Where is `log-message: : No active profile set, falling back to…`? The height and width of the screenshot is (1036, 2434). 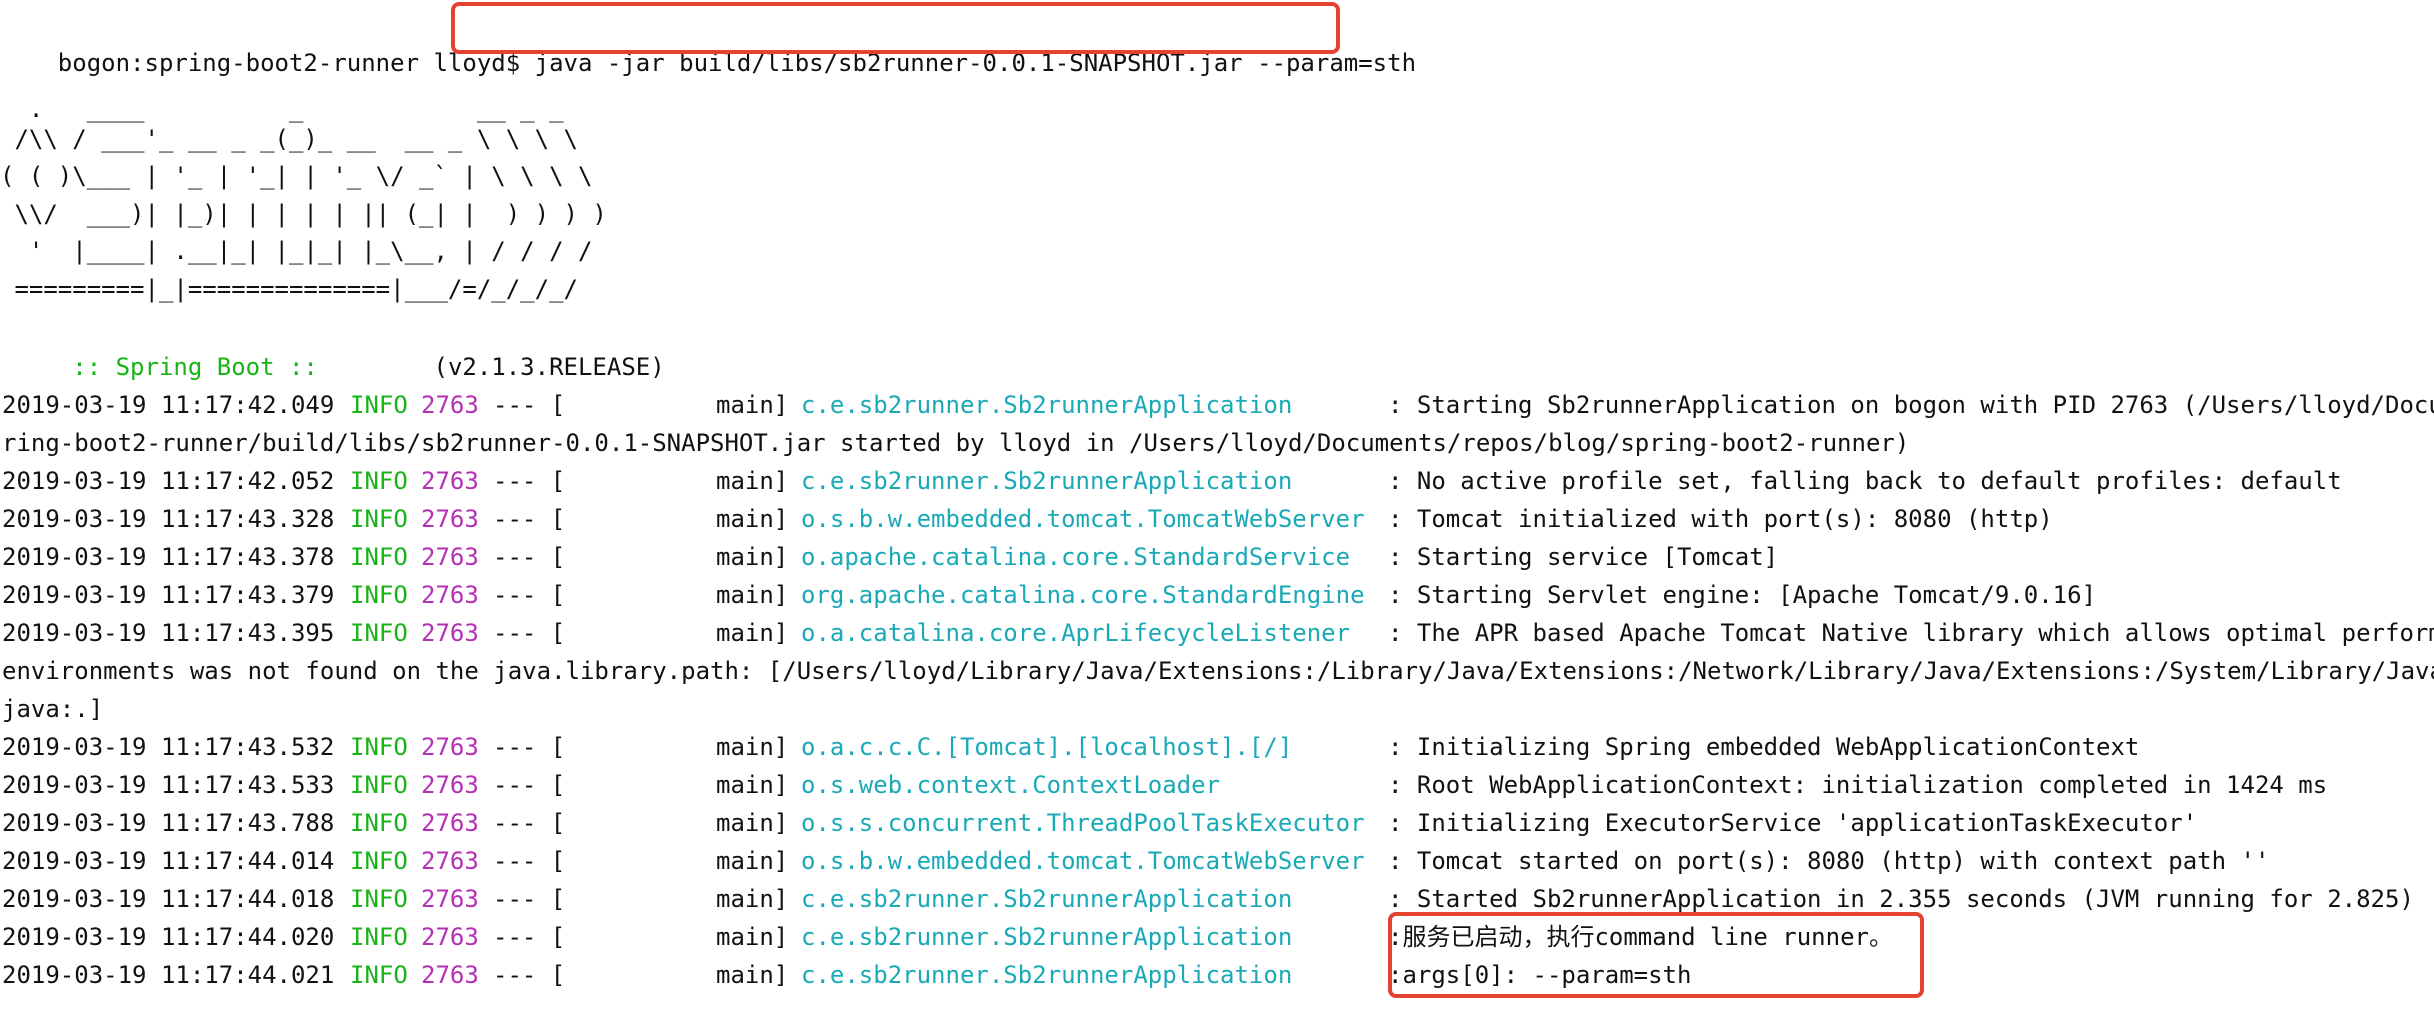
log-message: : No active profile set, falling back to… is located at coordinates (1865, 481).